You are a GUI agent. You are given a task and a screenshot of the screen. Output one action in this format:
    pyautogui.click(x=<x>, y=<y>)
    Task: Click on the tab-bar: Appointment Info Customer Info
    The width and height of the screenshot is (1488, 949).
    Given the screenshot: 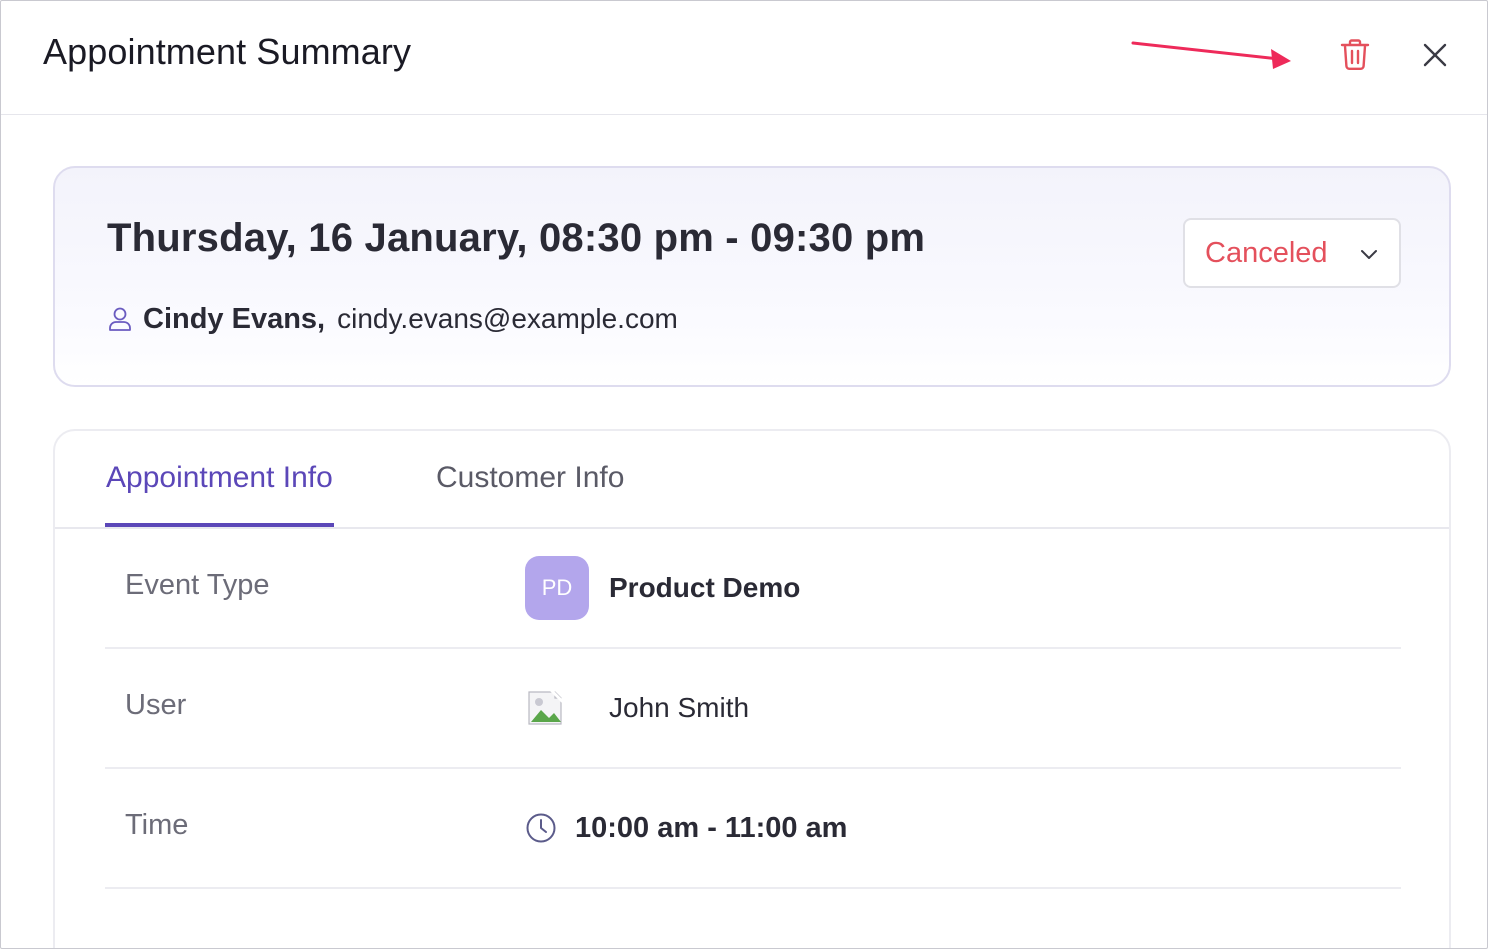 What is the action you would take?
    pyautogui.click(x=752, y=480)
    